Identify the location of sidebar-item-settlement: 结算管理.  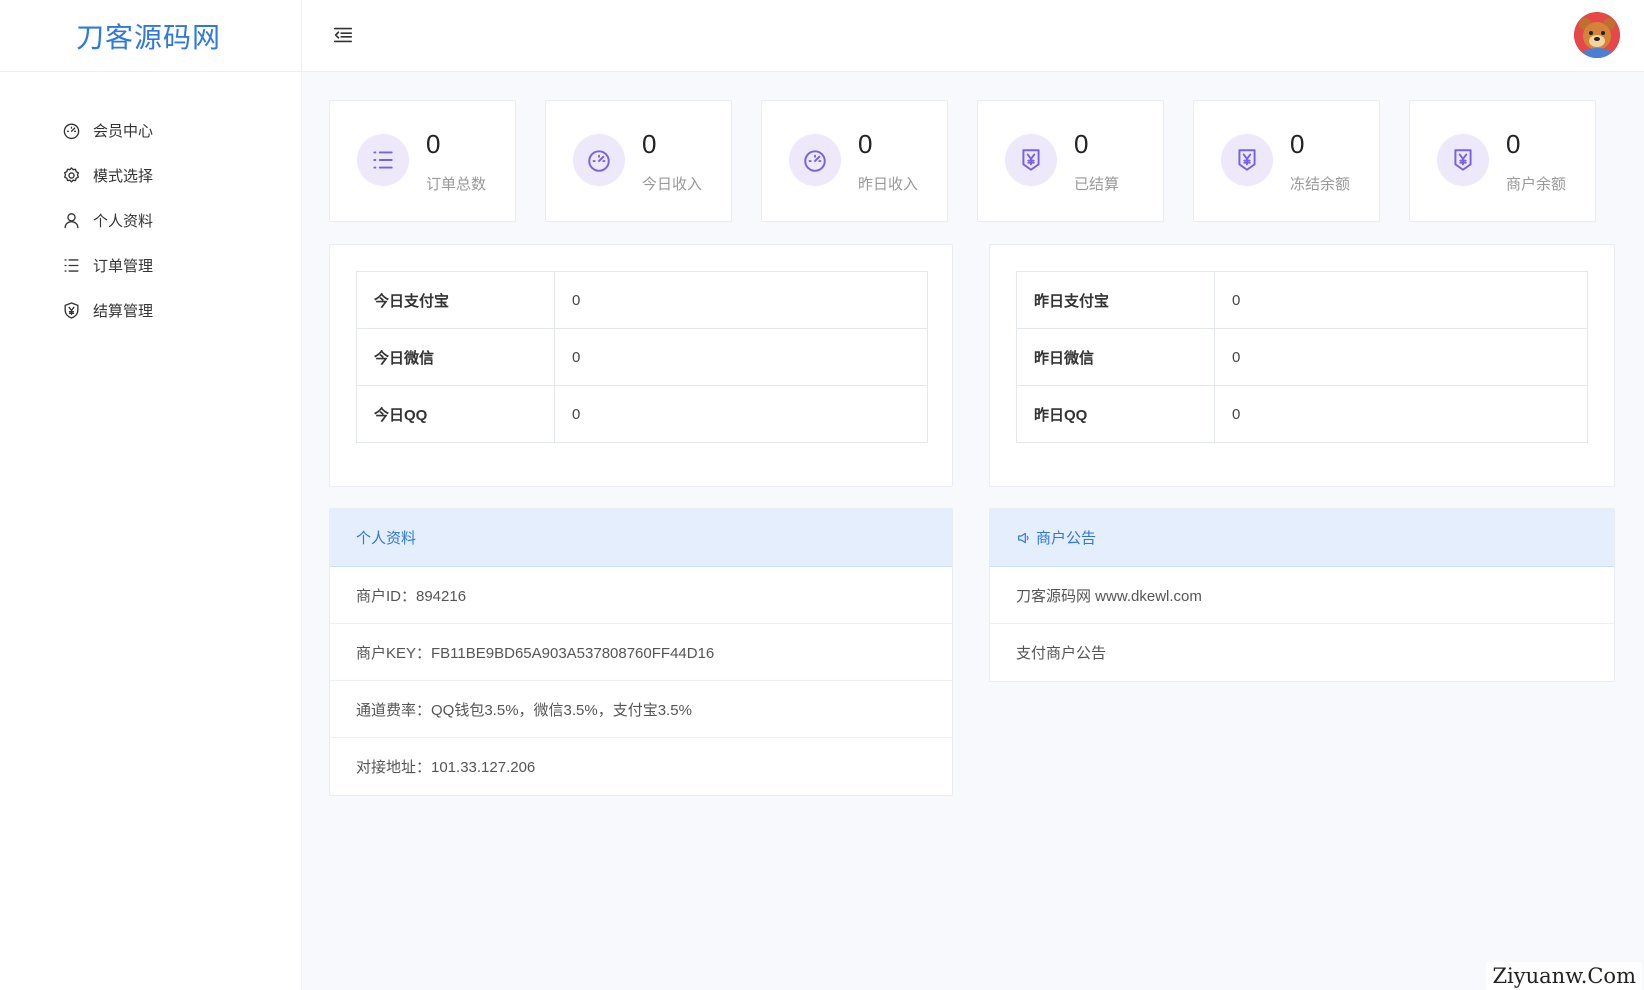
(150, 310).